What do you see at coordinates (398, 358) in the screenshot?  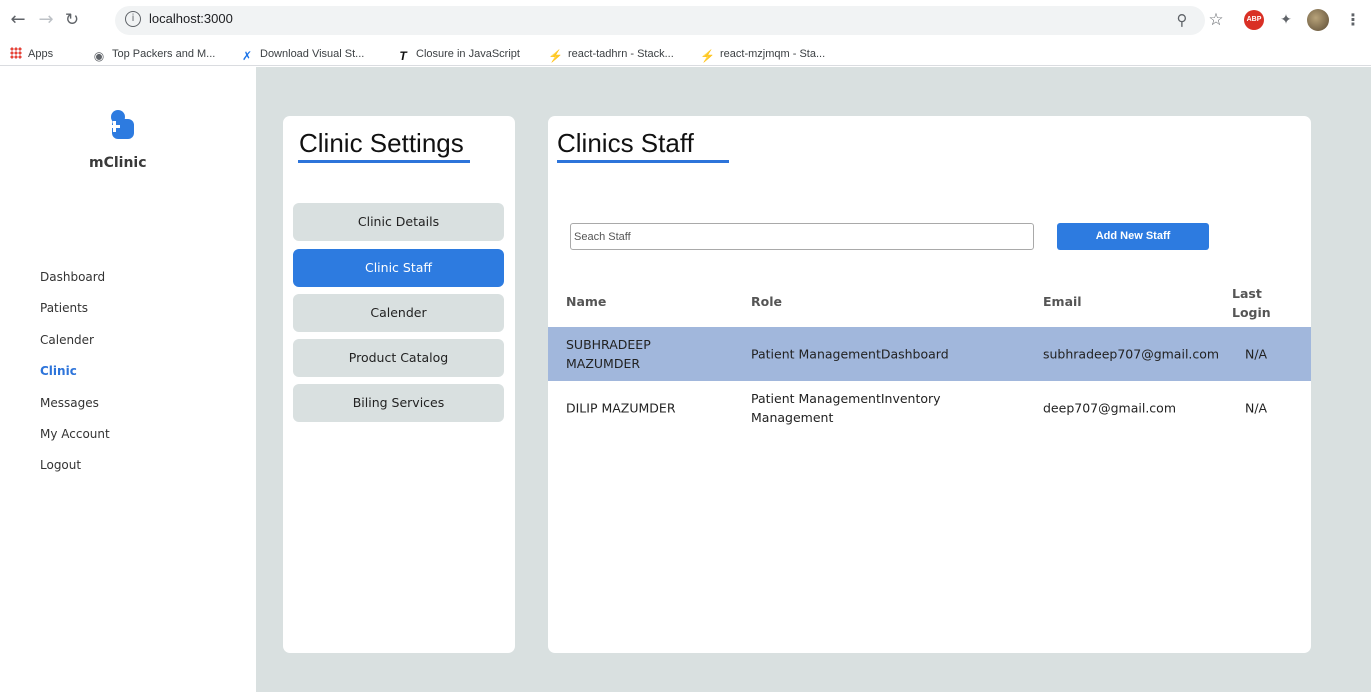 I see `product-catalog-button: Product Catalog` at bounding box center [398, 358].